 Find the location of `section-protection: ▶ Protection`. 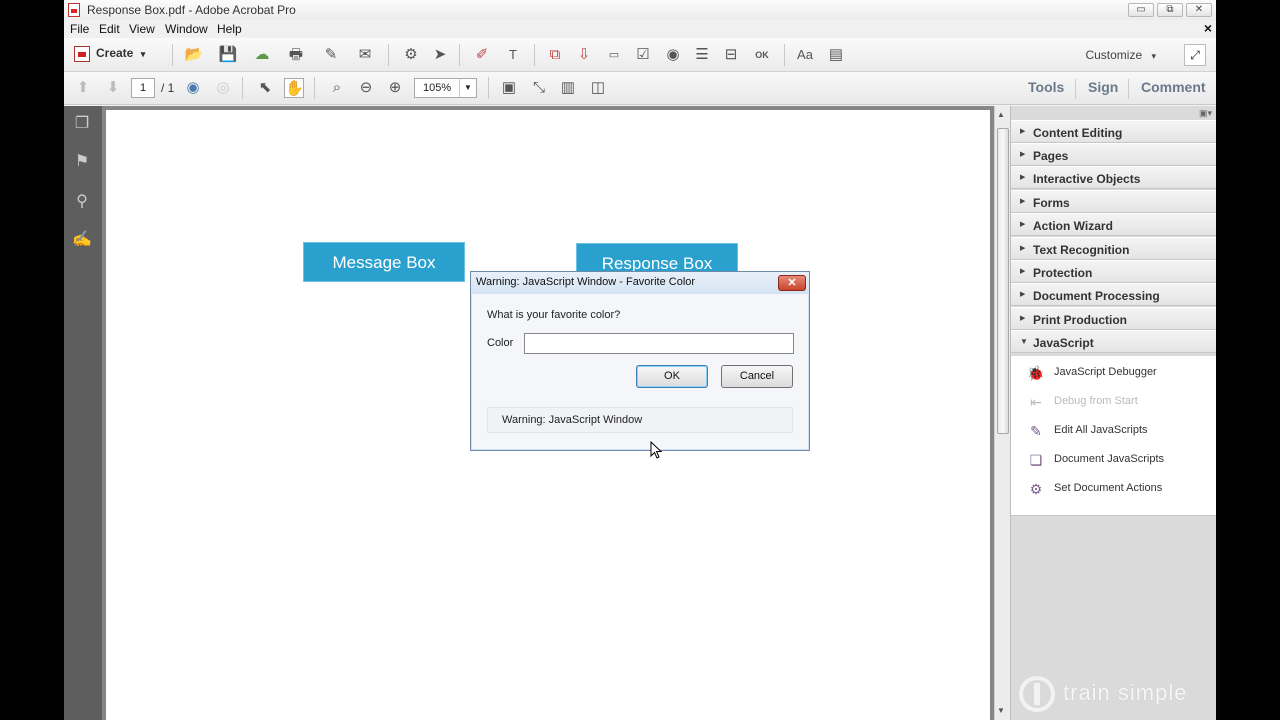

section-protection: ▶ Protection is located at coordinates (1113, 271).